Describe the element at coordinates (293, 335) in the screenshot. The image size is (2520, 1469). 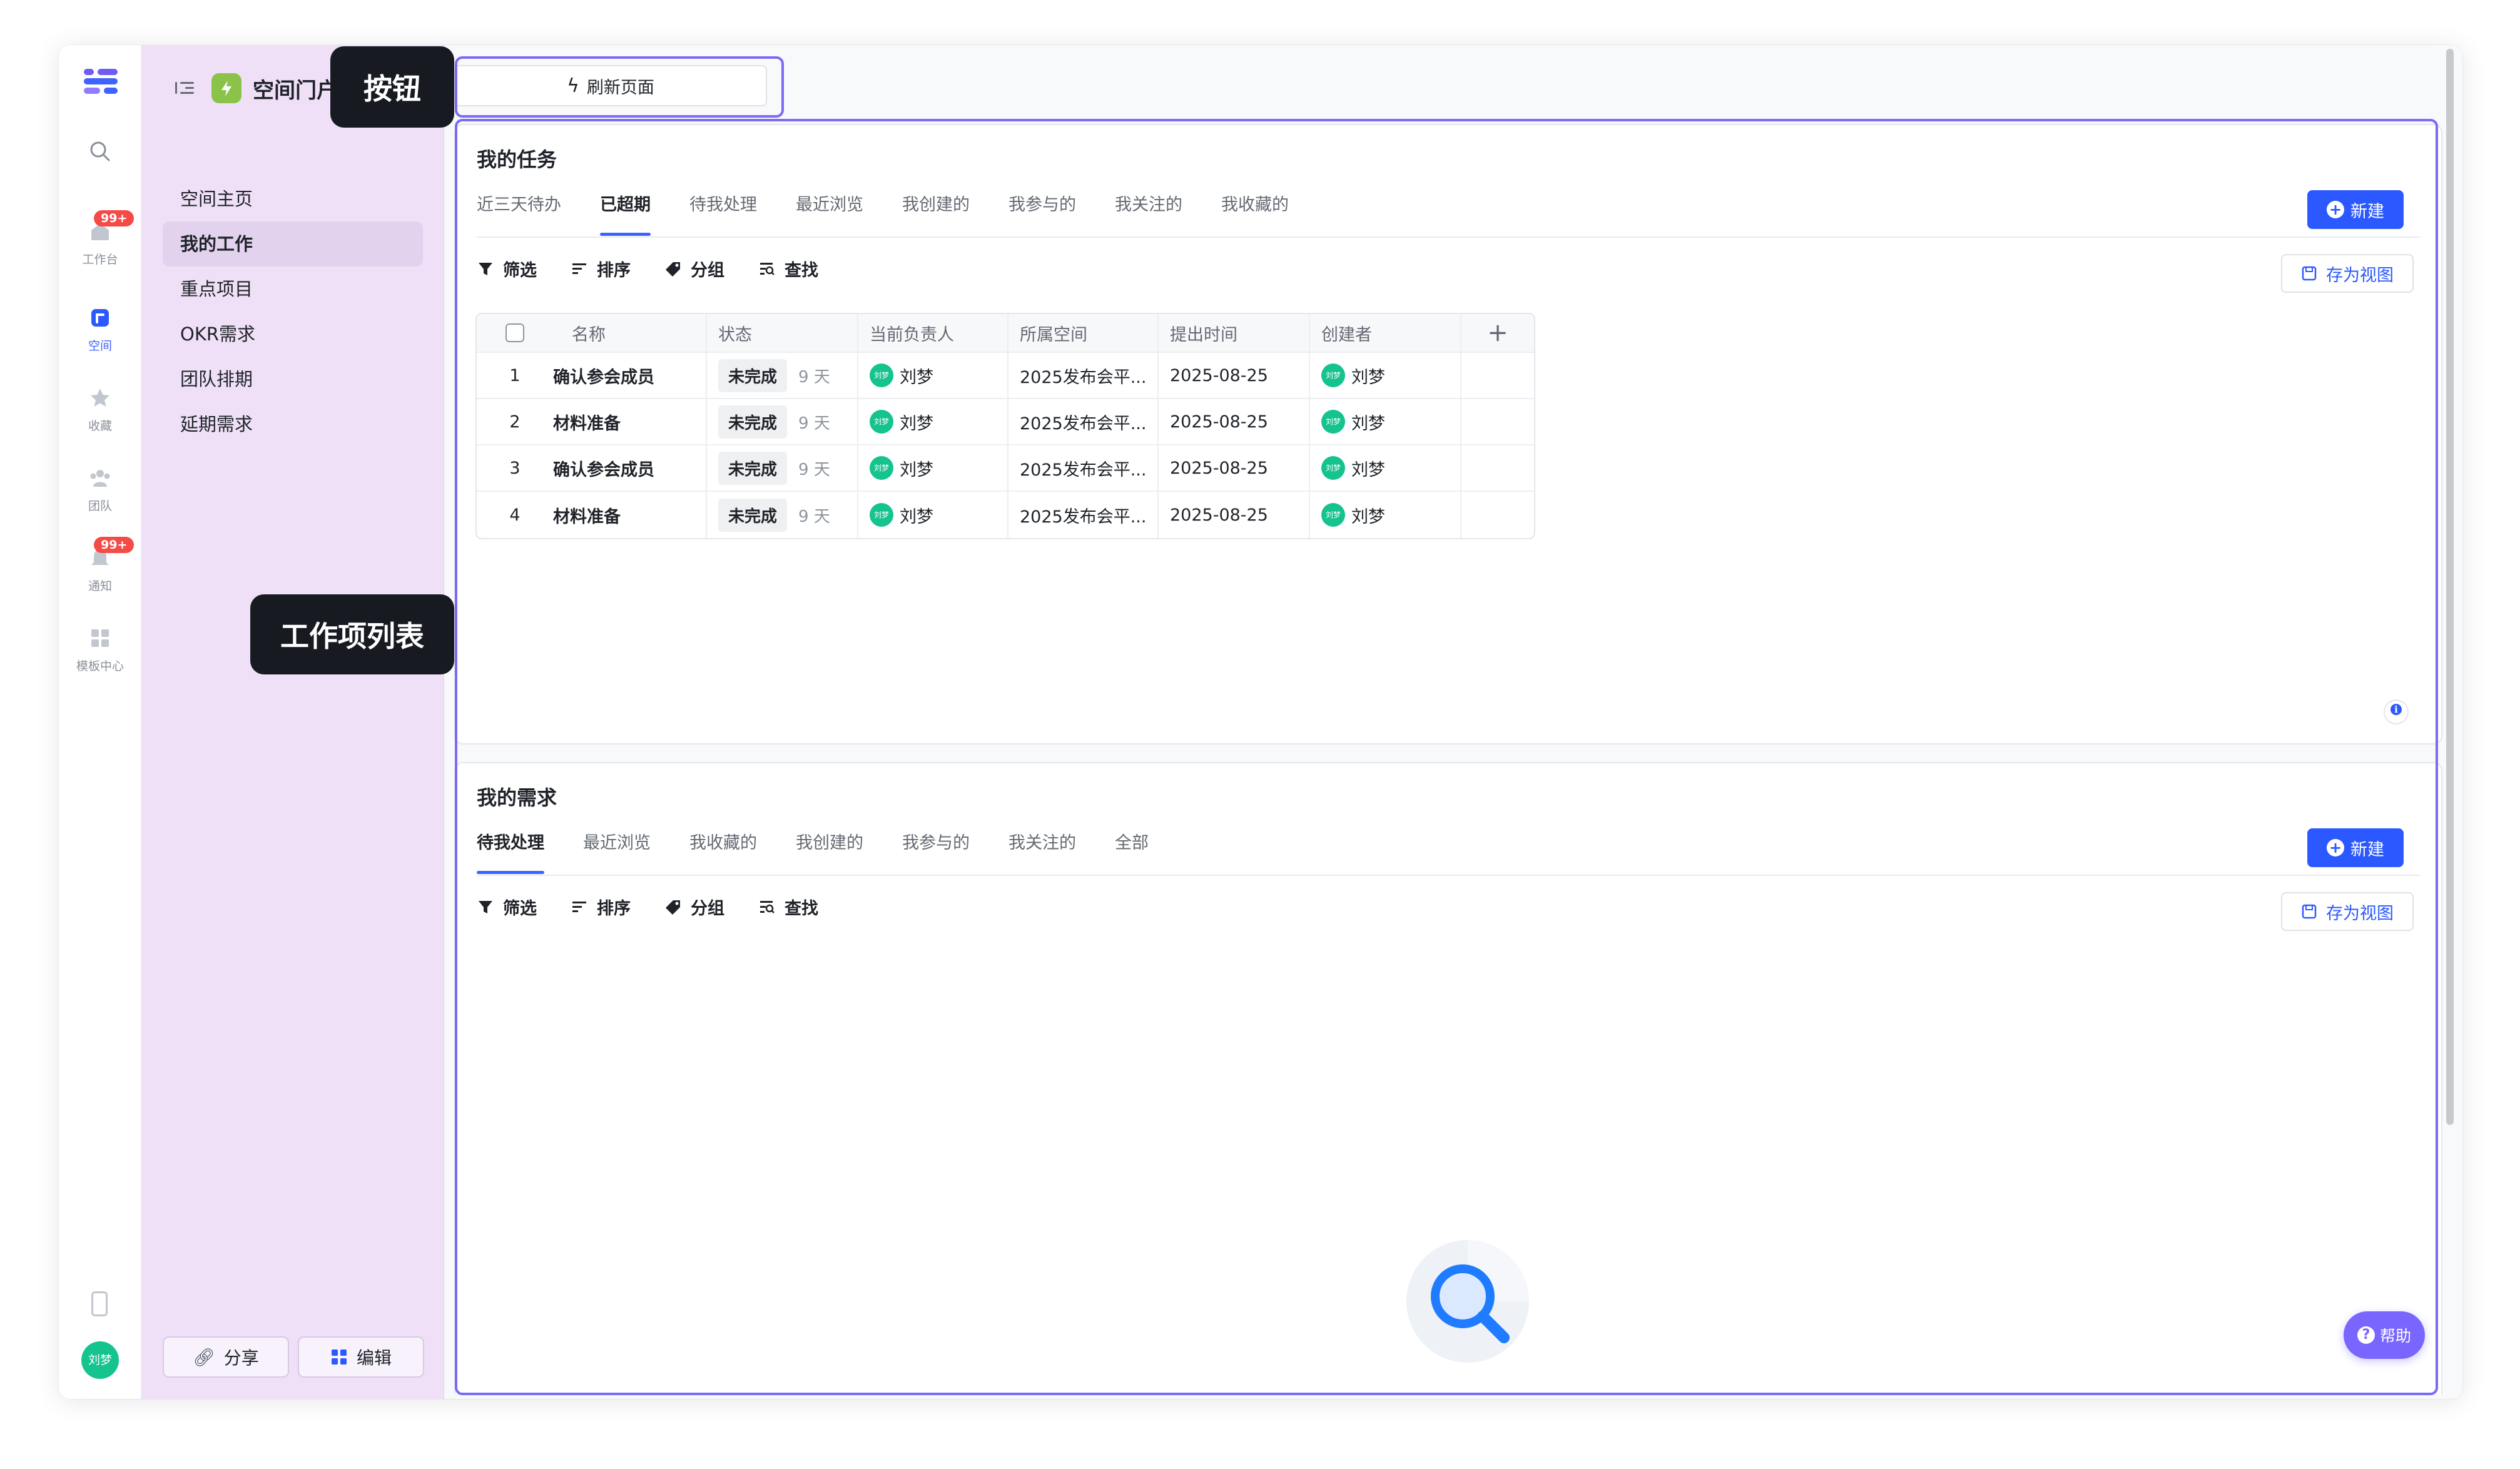
I see `nav-okr-requests: OKR需求` at that location.